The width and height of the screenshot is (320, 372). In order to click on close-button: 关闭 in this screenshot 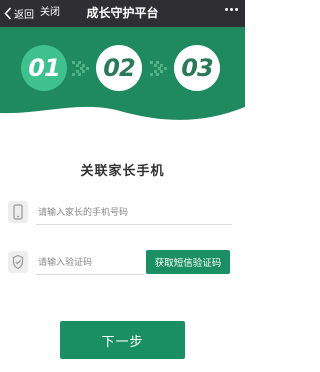, I will do `click(50, 13)`.